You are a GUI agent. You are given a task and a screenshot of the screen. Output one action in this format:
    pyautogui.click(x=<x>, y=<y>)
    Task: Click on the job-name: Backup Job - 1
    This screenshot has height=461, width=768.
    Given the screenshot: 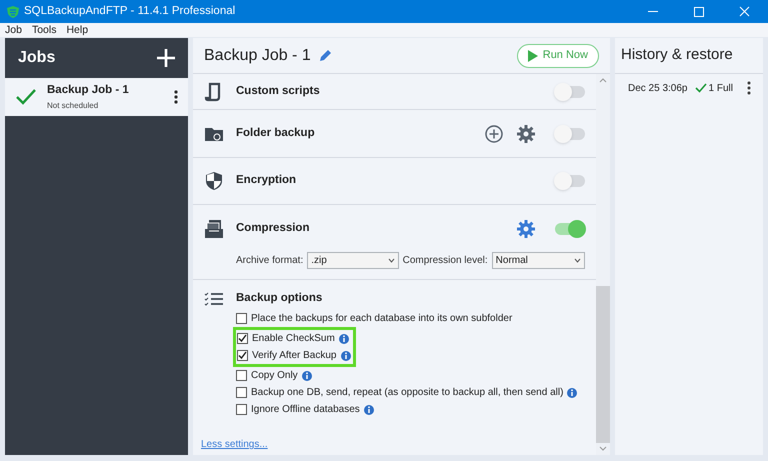 What is the action you would take?
    pyautogui.click(x=88, y=90)
    